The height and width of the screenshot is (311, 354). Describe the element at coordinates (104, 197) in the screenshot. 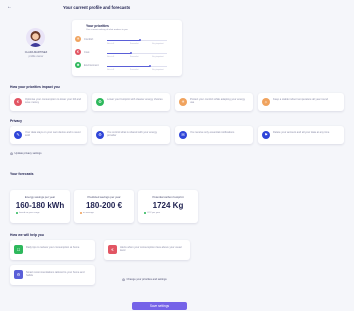

I see `forecast-title: Predicted savings per year` at that location.